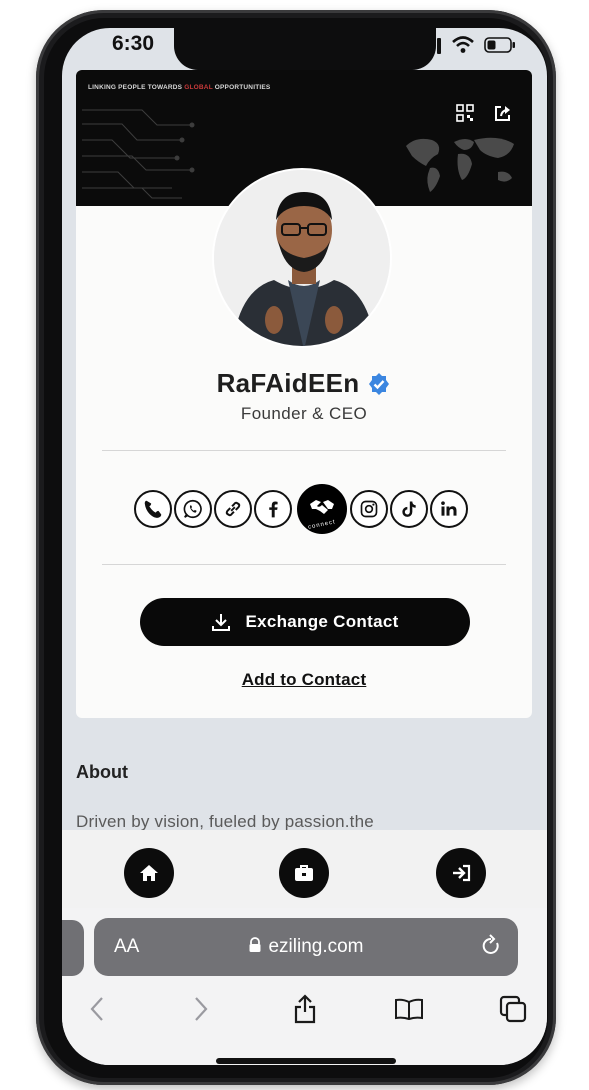 The image size is (589, 1090). What do you see at coordinates (138, 154) in the screenshot?
I see `circuit-pattern` at bounding box center [138, 154].